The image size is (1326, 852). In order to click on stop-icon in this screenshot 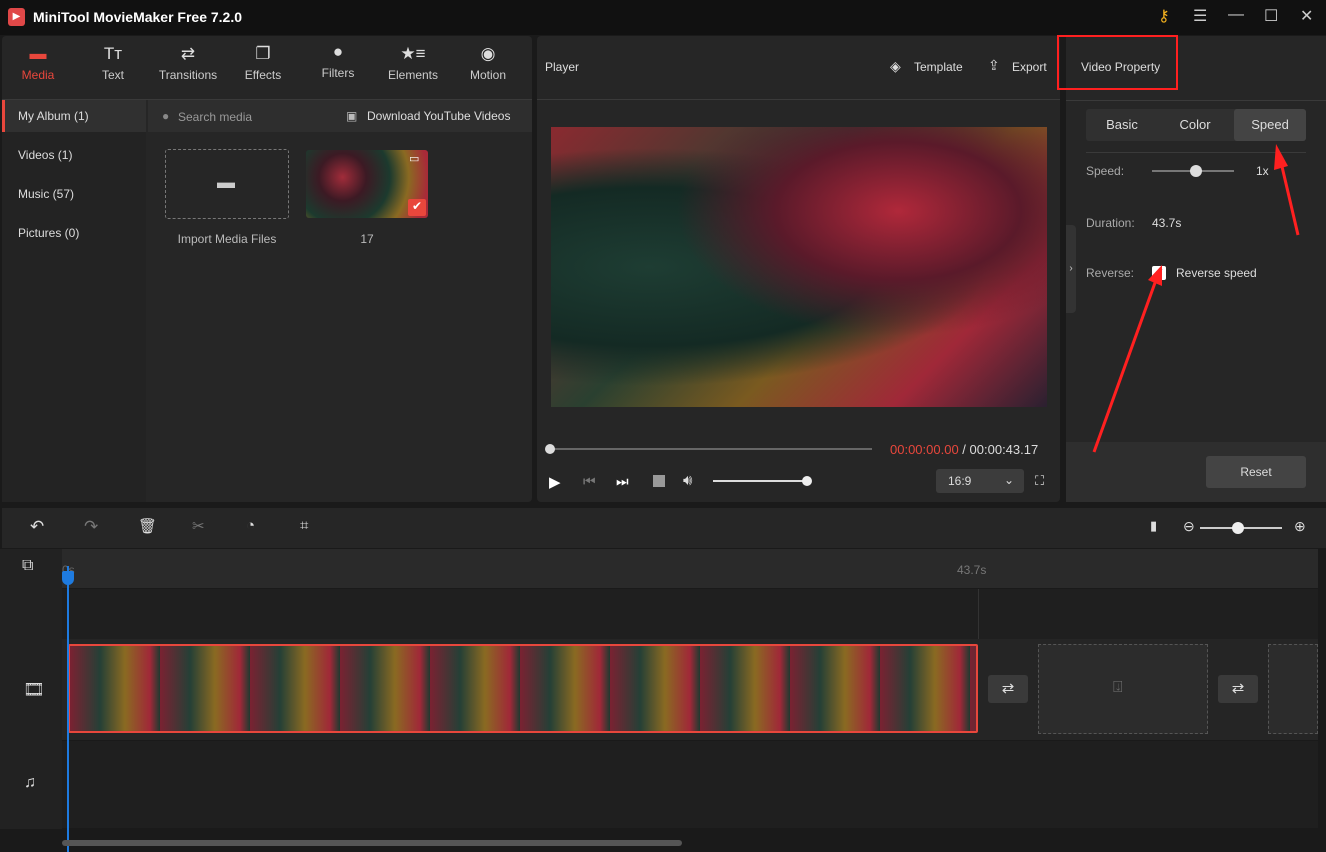, I will do `click(659, 481)`.